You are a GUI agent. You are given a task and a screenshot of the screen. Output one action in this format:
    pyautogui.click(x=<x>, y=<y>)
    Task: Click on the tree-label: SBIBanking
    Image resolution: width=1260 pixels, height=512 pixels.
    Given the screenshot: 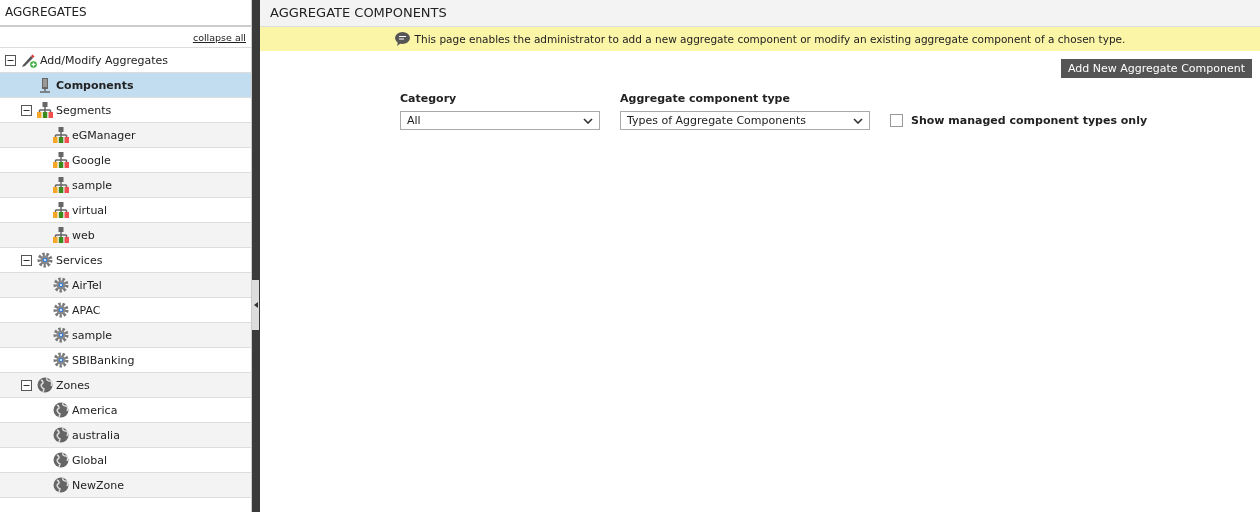 What is the action you would take?
    pyautogui.click(x=103, y=360)
    